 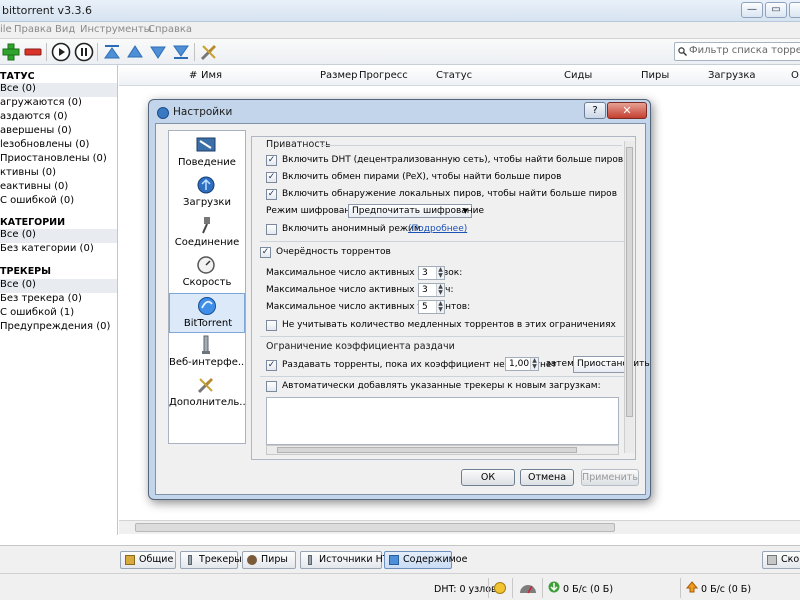 I want to click on sidebar-item-no-tracker: Без трекера (0), so click(x=58, y=300).